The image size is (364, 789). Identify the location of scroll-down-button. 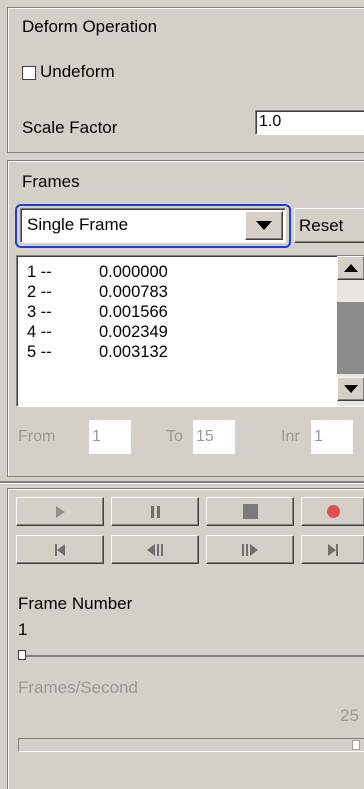
(350, 389).